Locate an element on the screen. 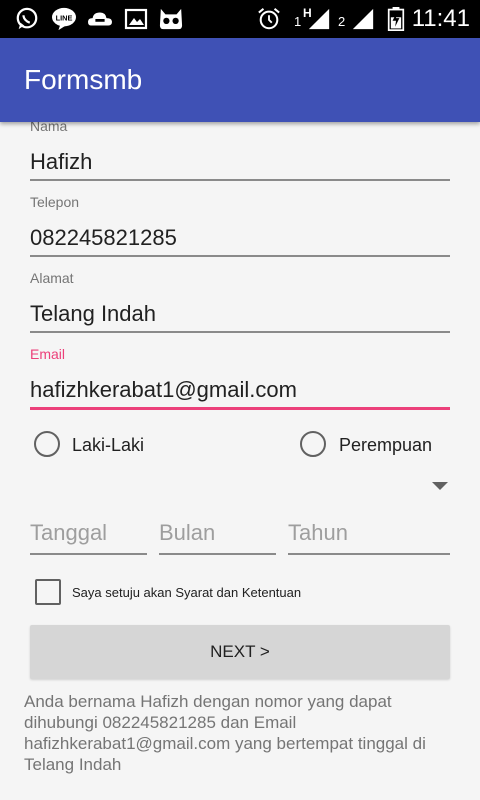 This screenshot has width=480, height=800. telepon-value: 082245821285 is located at coordinates (103, 238).